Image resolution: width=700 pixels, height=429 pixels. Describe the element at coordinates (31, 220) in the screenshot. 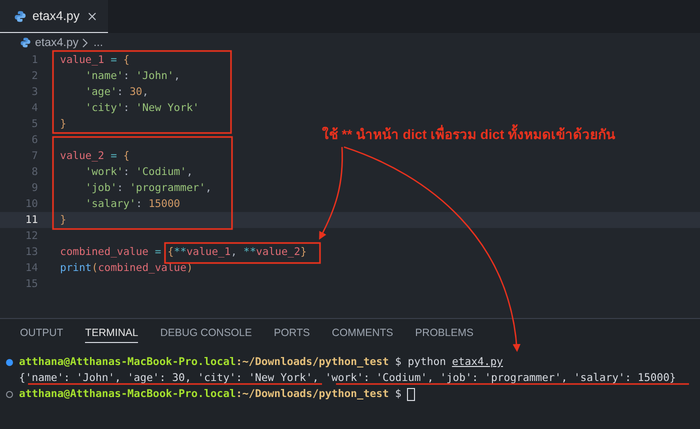

I see `line-number: 11` at that location.